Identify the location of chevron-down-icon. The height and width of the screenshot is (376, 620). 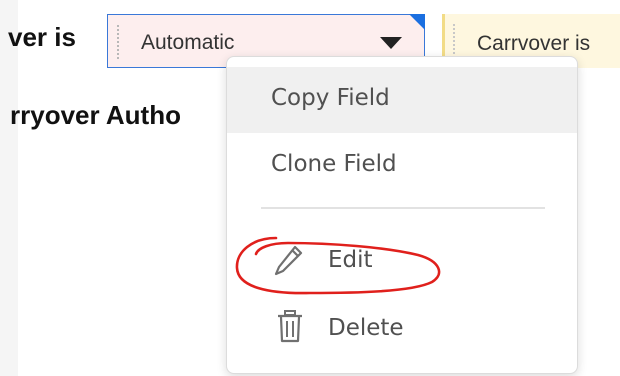
(391, 43).